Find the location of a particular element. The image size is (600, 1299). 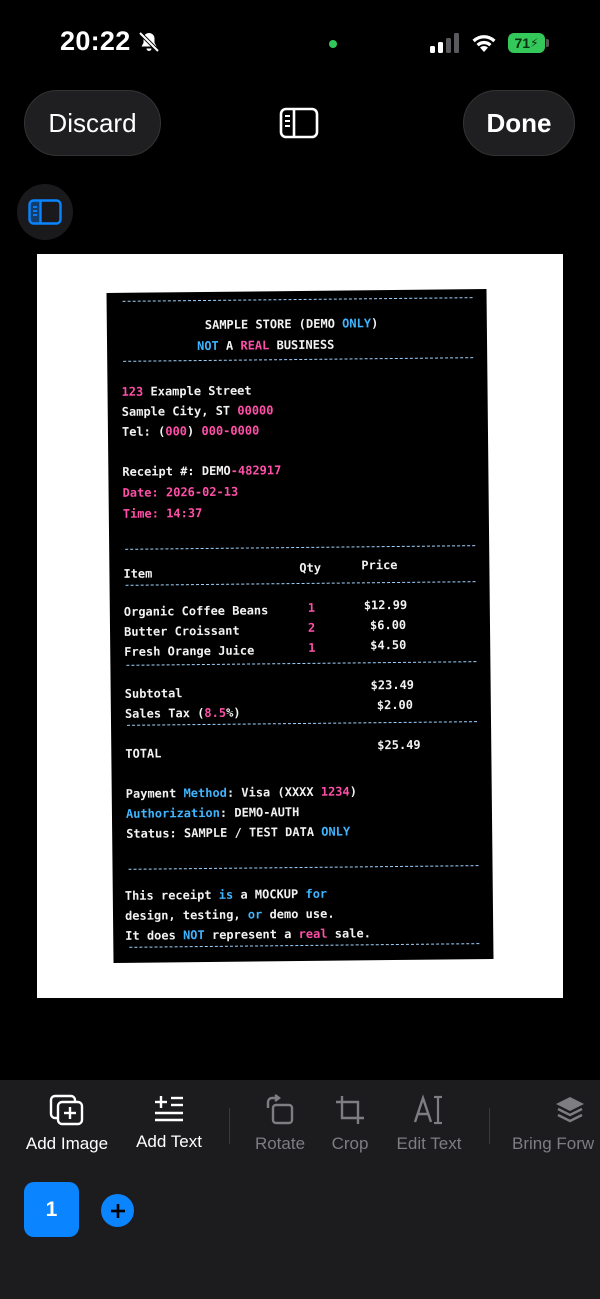

crop-label: Crop is located at coordinates (350, 1143).